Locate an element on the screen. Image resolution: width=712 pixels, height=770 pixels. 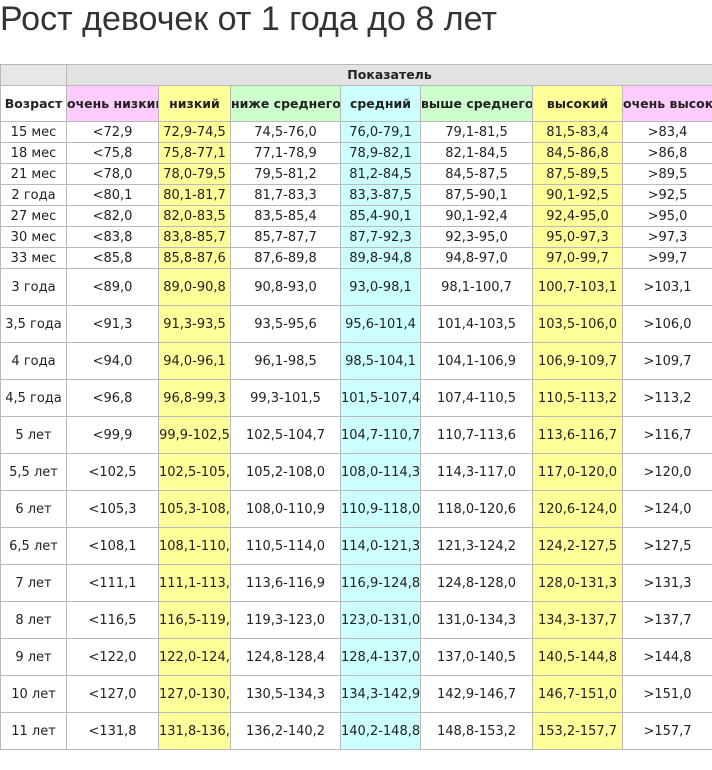
value-cell: 87,7-92,3 is located at coordinates (380, 237).